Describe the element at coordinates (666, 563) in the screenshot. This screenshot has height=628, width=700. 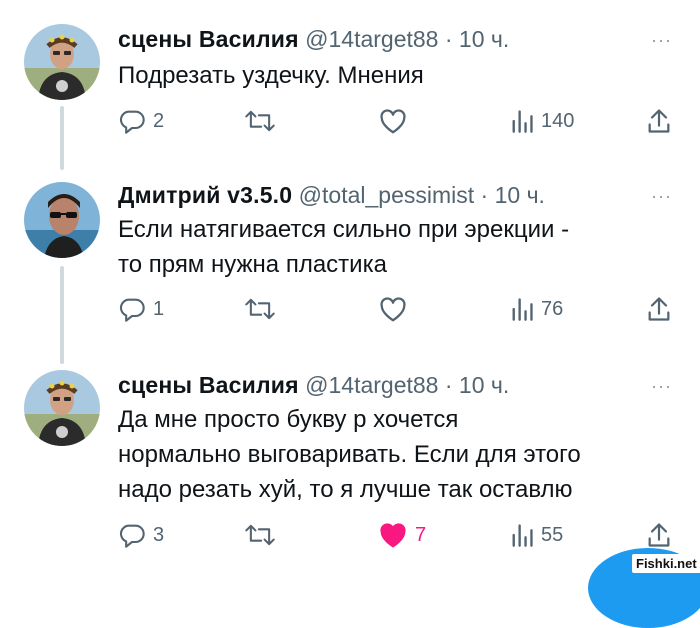
I see `watermark: Fishki.net` at that location.